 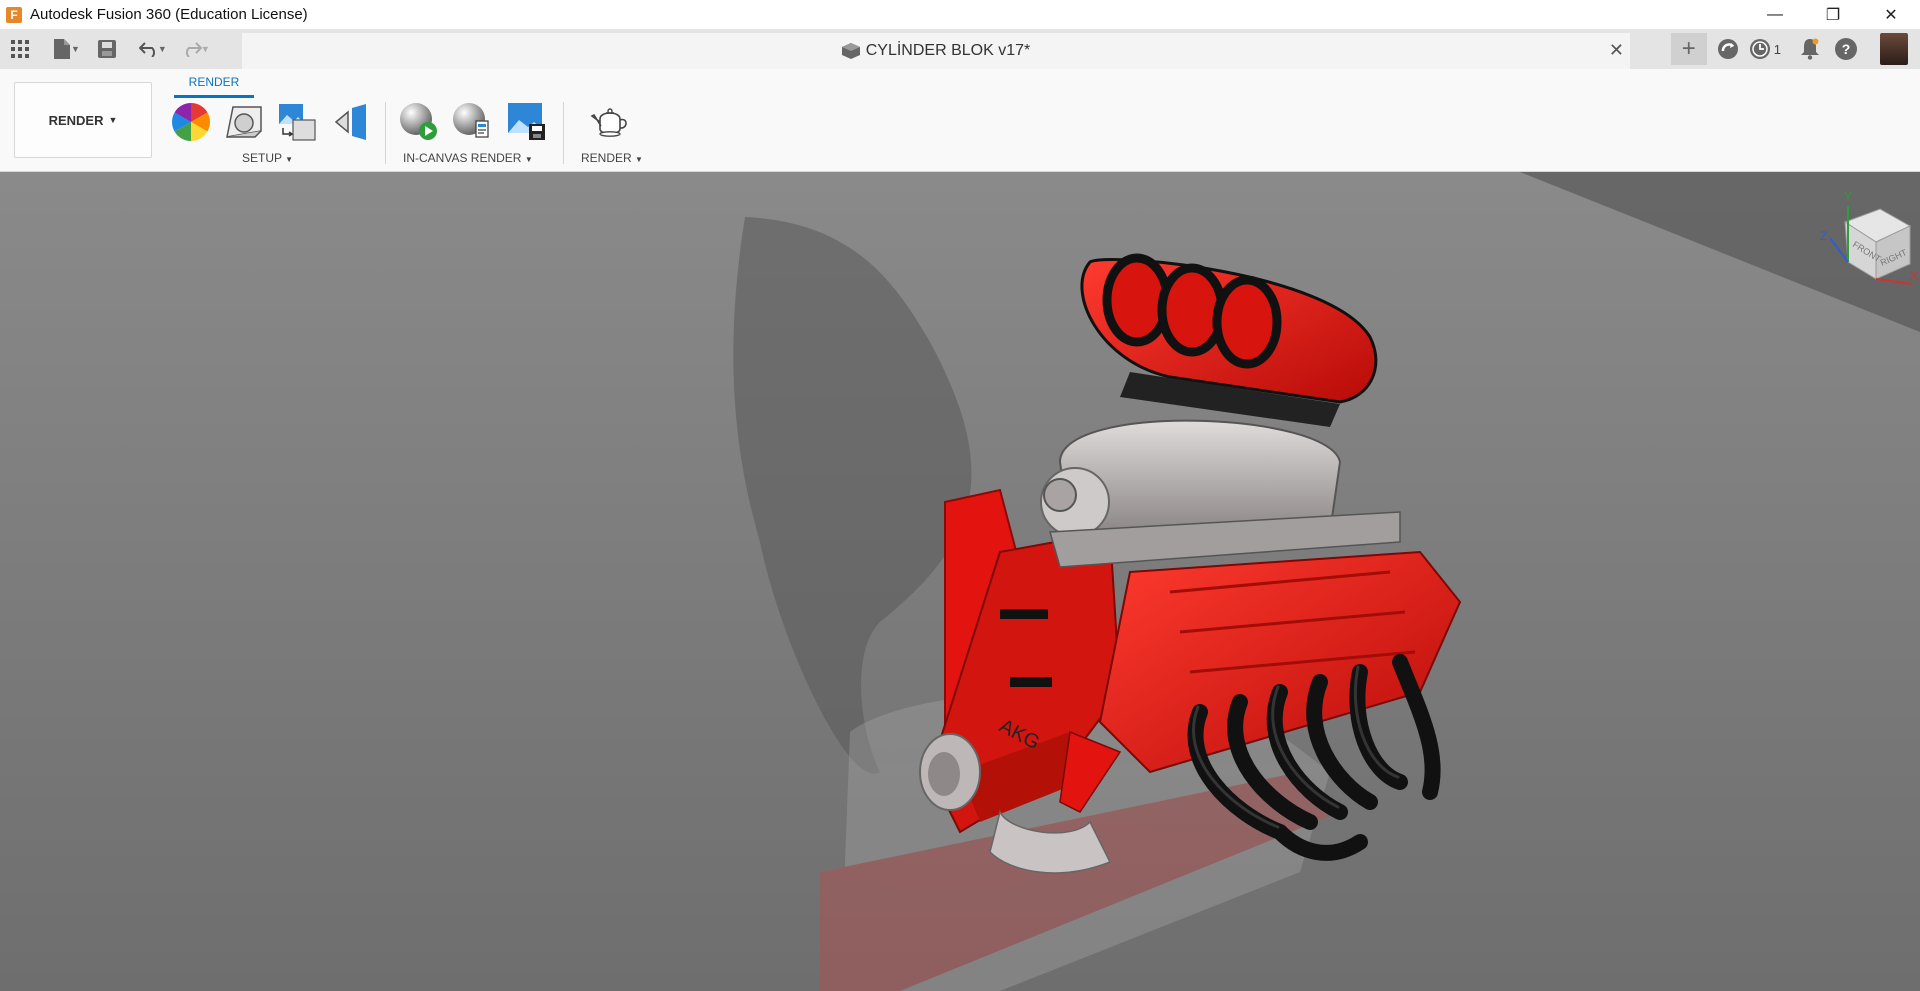 I want to click on in-canvas-render-settings-tool, so click(x=472, y=122).